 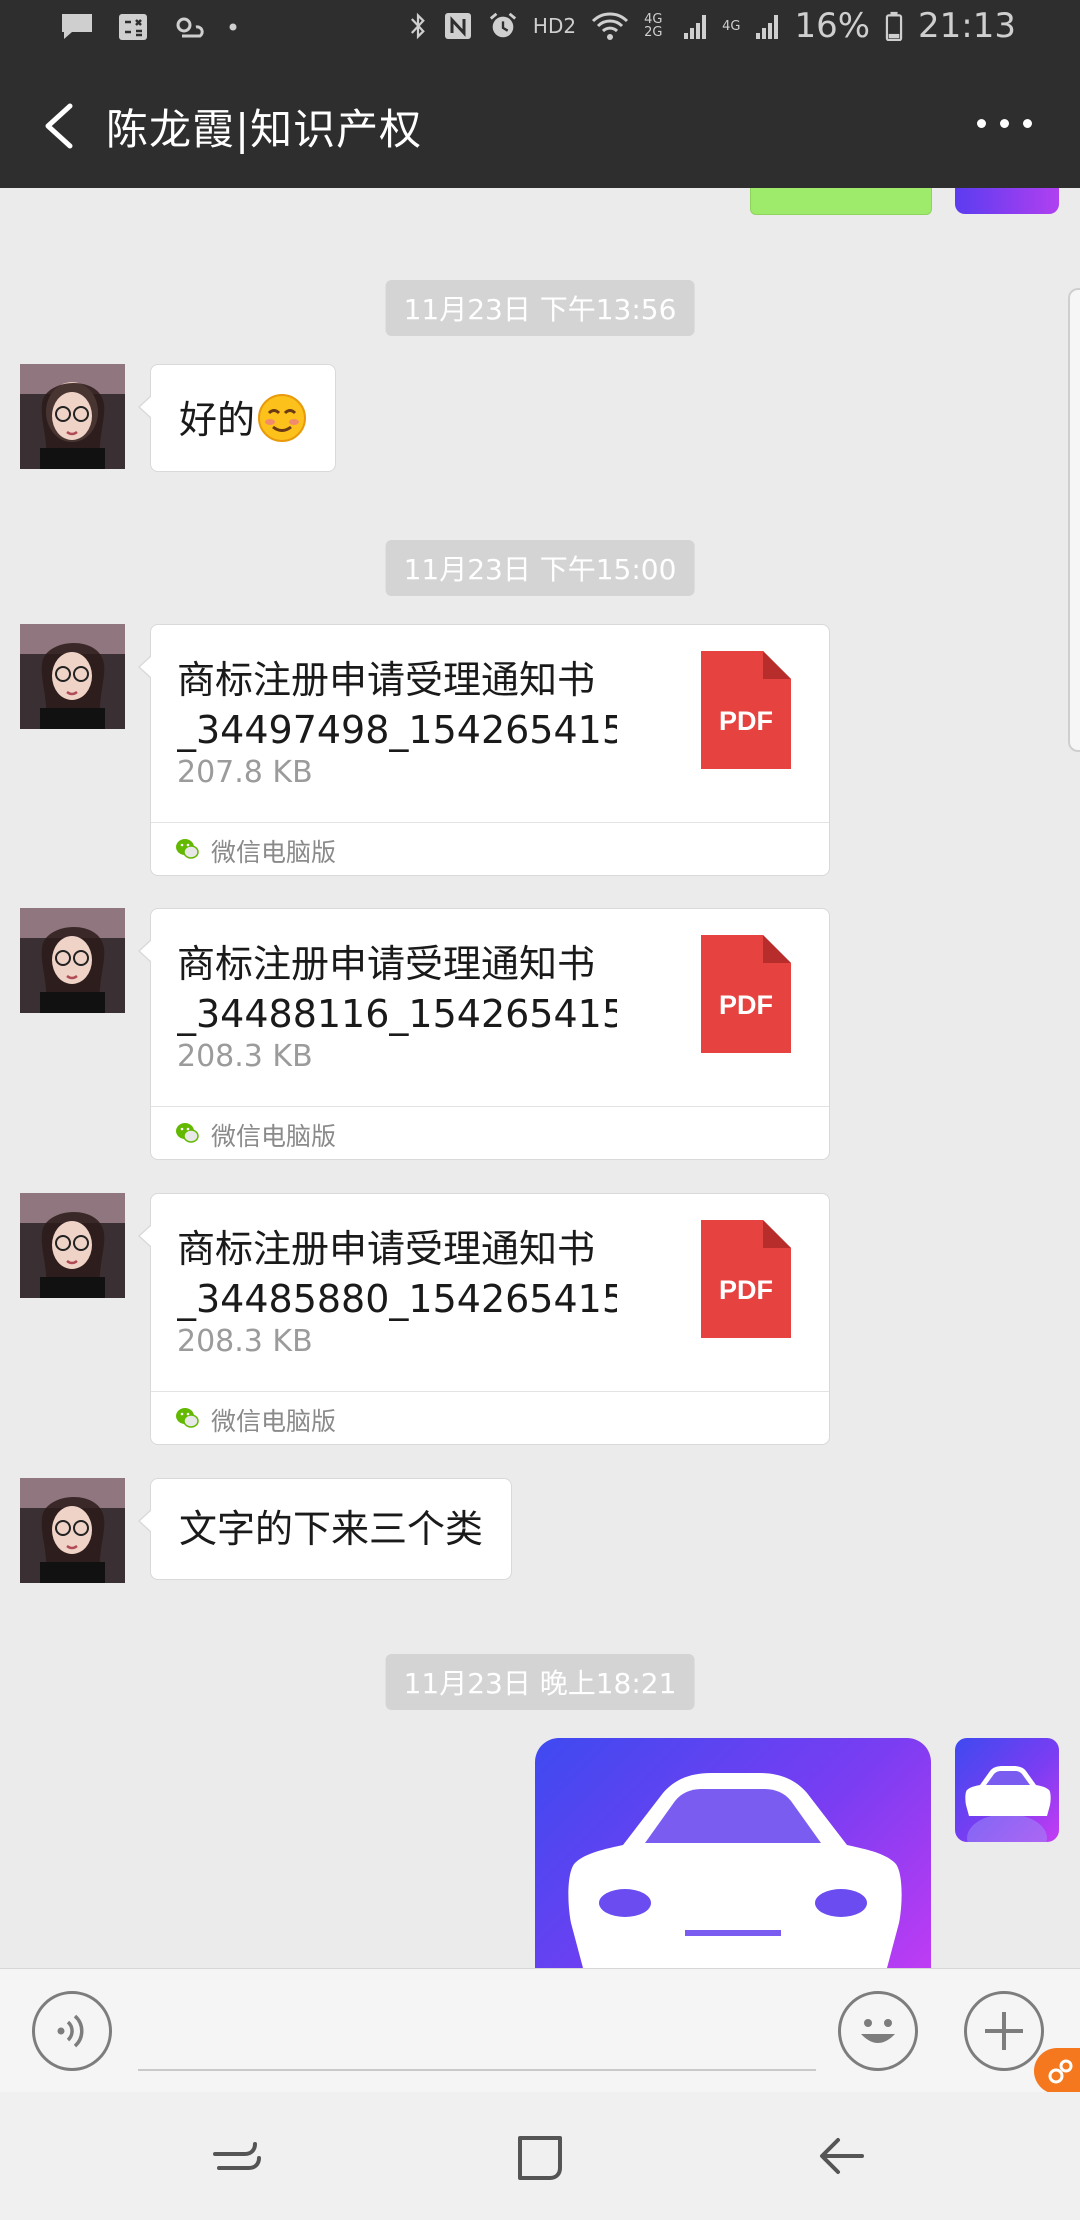 What do you see at coordinates (1060, 2071) in the screenshot?
I see `link-icon` at bounding box center [1060, 2071].